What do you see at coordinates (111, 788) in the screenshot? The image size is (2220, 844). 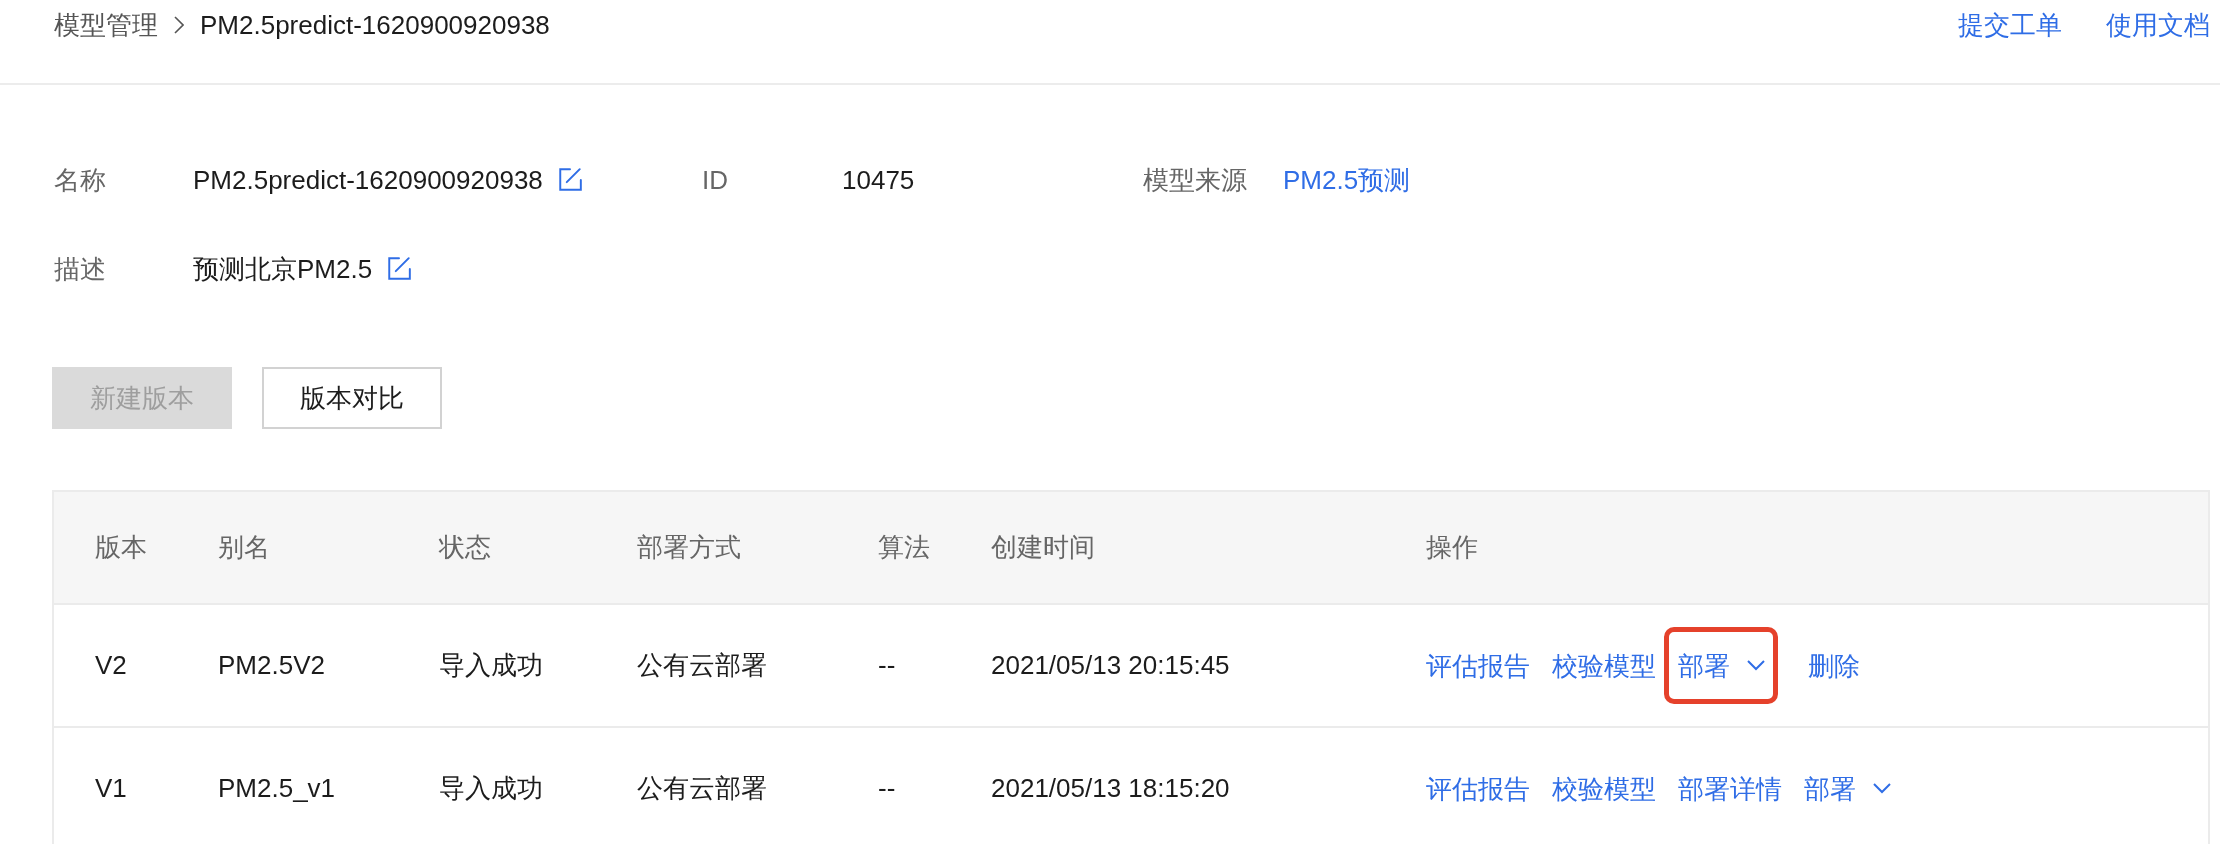 I see `table-cell: V1` at bounding box center [111, 788].